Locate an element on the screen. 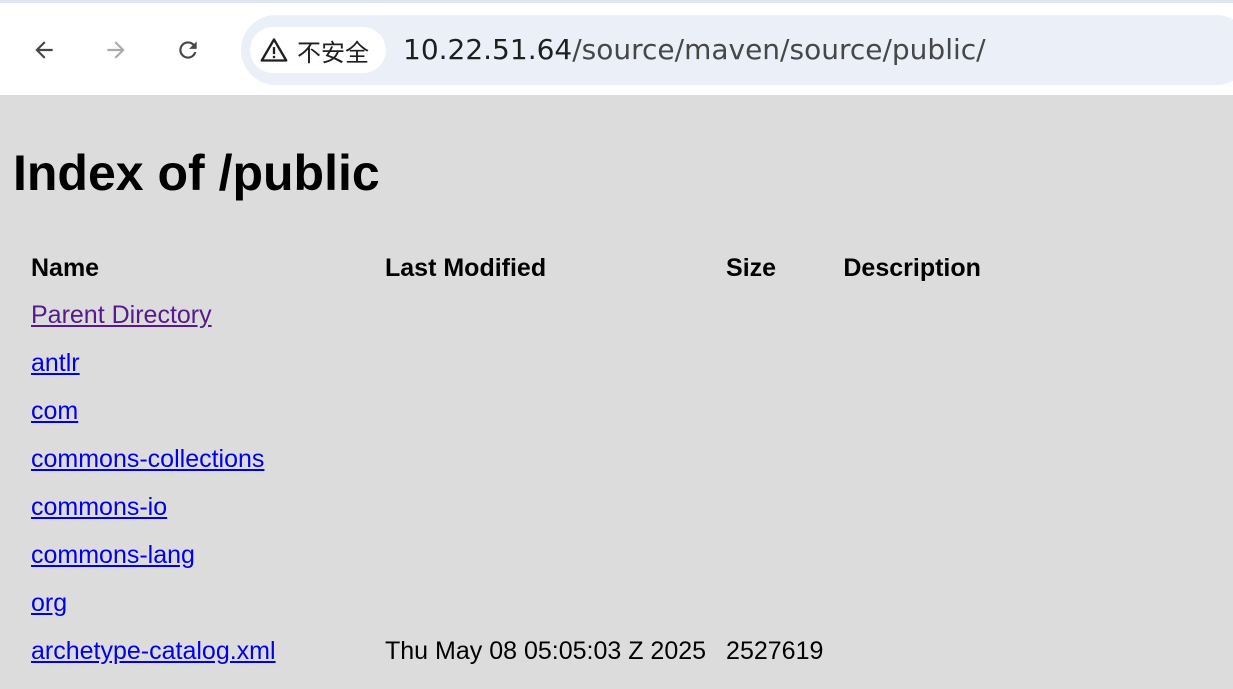 This screenshot has width=1233, height=689. header-row: Name Last Modified Size Description is located at coordinates (515, 268).